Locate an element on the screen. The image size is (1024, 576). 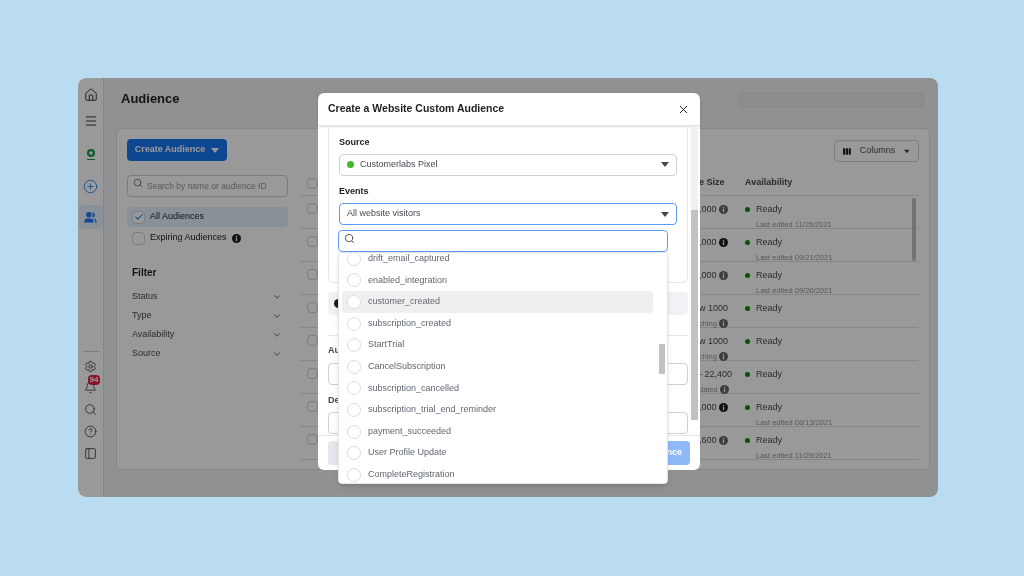
check-icon is located at coordinates (138, 217).